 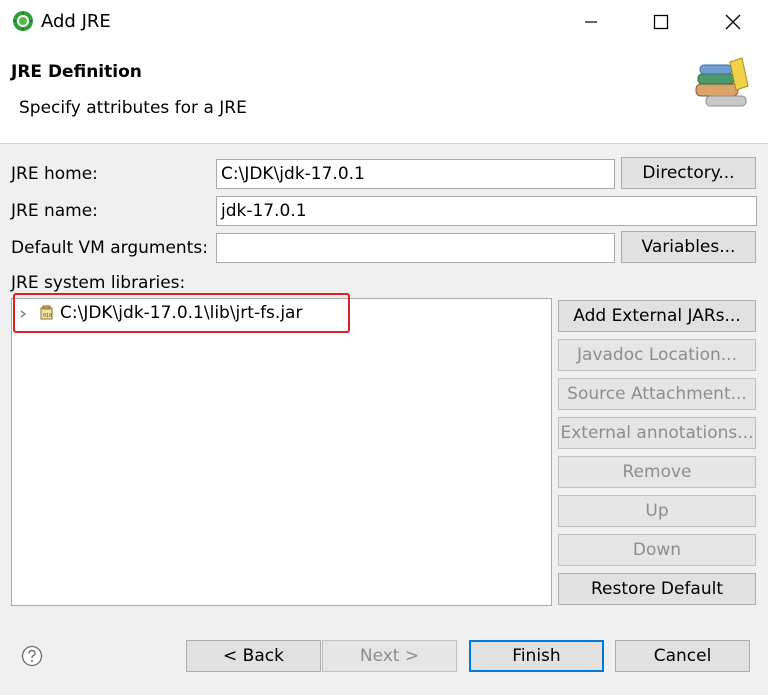 What do you see at coordinates (181, 313) in the screenshot?
I see `highlight-box` at bounding box center [181, 313].